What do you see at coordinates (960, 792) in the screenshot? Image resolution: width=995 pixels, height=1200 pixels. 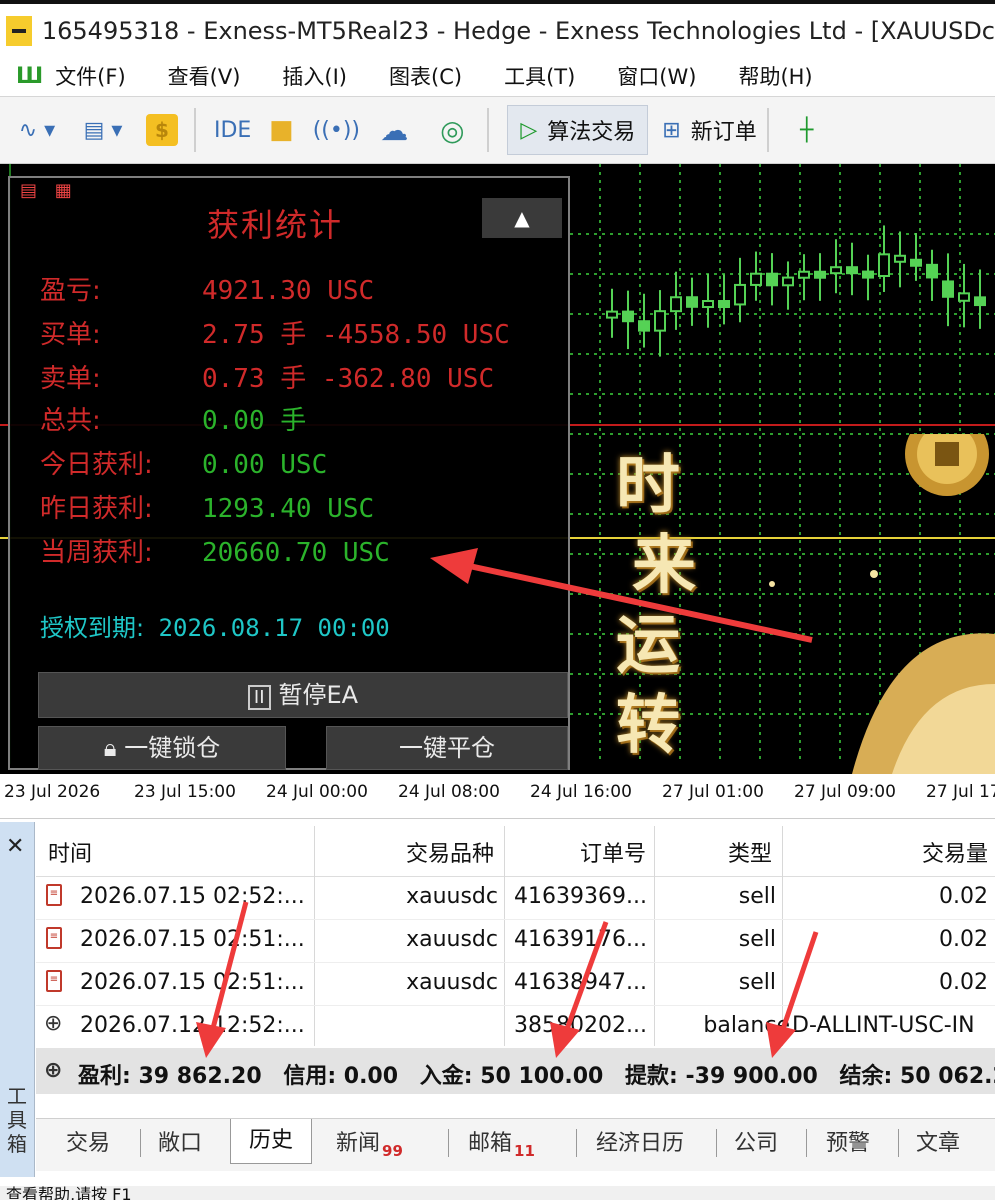 I see `time-tick: 27 Jul 17` at bounding box center [960, 792].